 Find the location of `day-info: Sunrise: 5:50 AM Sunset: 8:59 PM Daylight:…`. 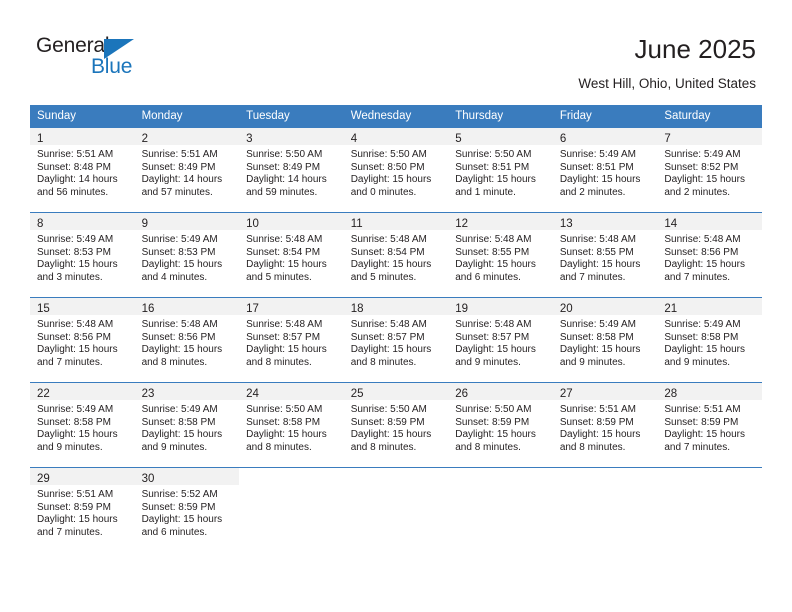

day-info: Sunrise: 5:50 AM Sunset: 8:59 PM Daylight:… is located at coordinates (396, 427).